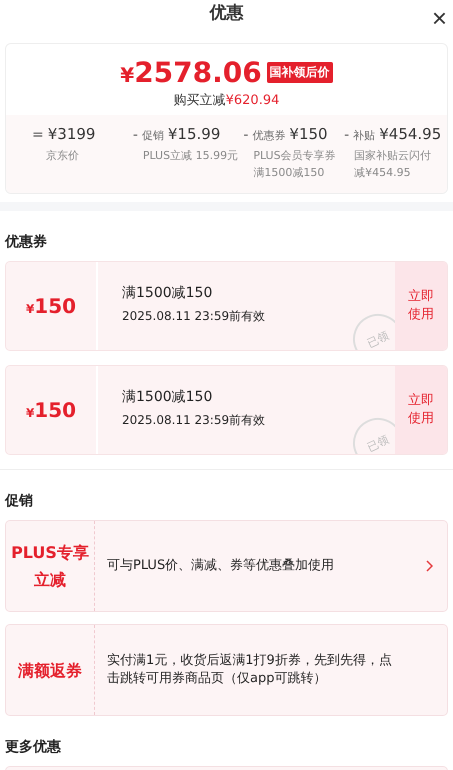 This screenshot has height=770, width=453. What do you see at coordinates (221, 566) in the screenshot?
I see `promo-description: 可与PLUS价、满减、券等优惠叠加使用` at bounding box center [221, 566].